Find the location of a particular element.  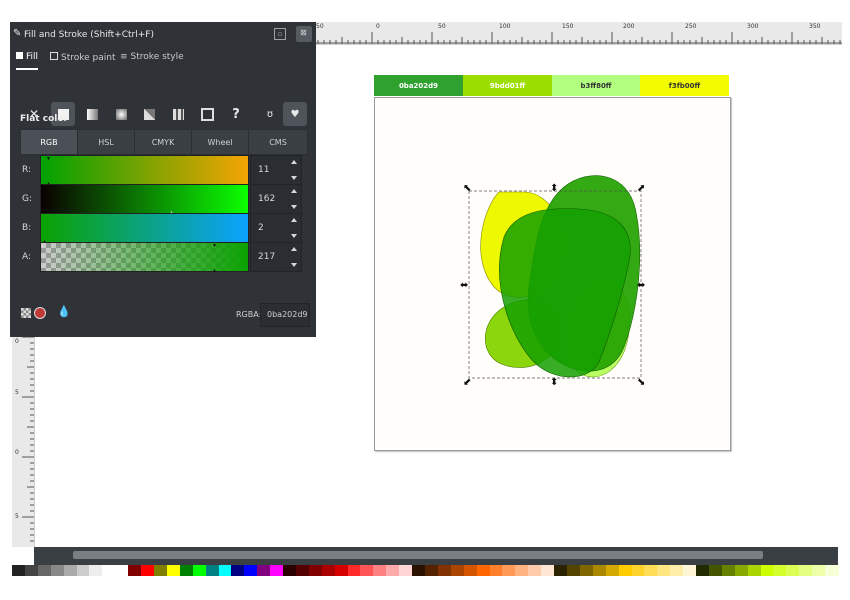

mode-tab-hsl: HSL is located at coordinates (106, 142).